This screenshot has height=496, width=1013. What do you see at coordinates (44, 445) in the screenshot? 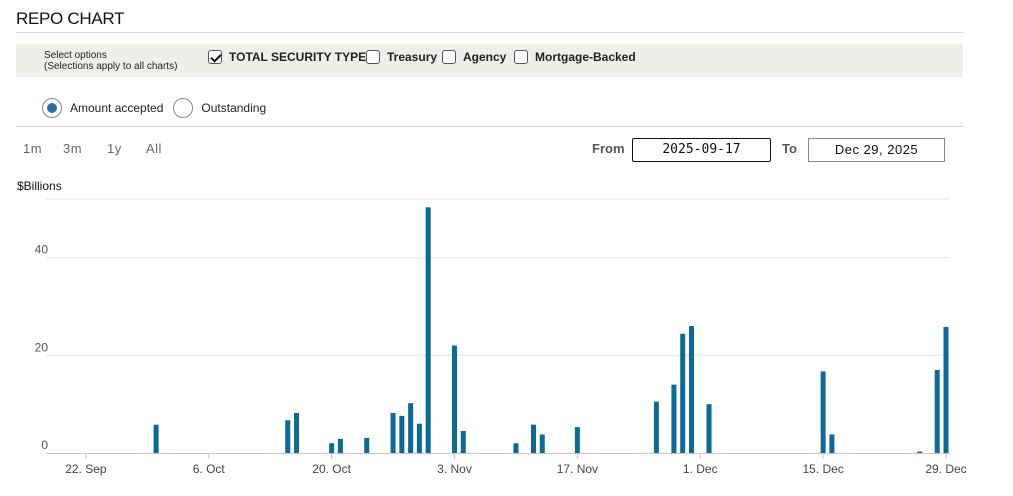
I see `y-tick-label: 0` at bounding box center [44, 445].